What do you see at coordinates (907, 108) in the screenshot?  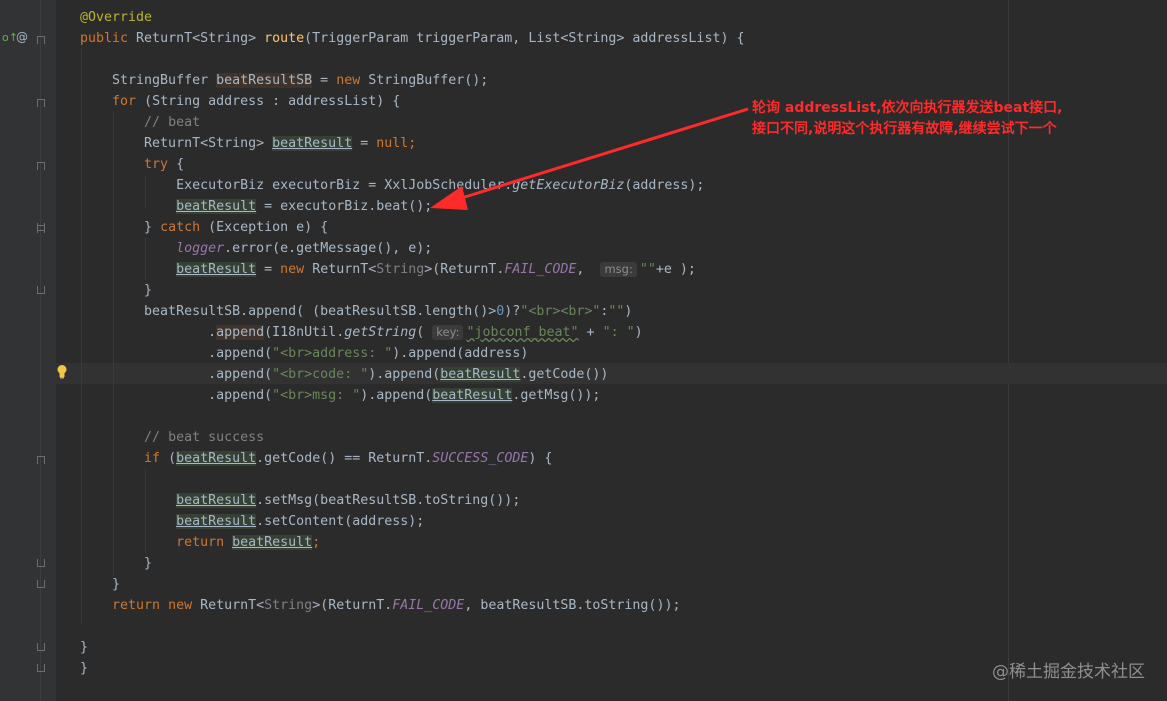 I see `annotation-line-1: 轮询 addressList,依次向执行器发送beat接口,` at bounding box center [907, 108].